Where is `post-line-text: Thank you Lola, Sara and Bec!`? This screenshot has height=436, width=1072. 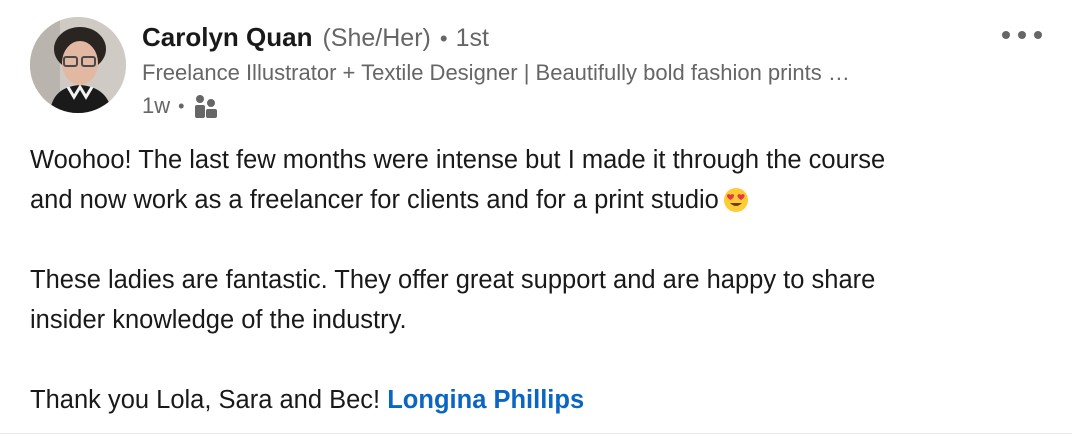 post-line-text: Thank you Lola, Sara and Bec! is located at coordinates (205, 400).